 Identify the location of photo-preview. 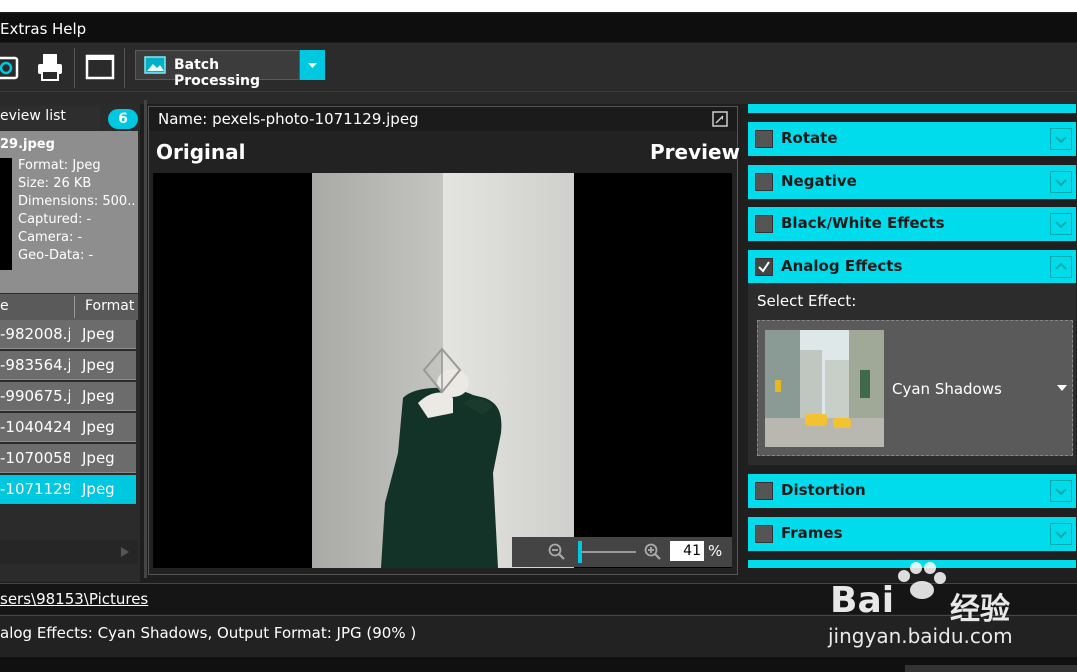
(443, 370).